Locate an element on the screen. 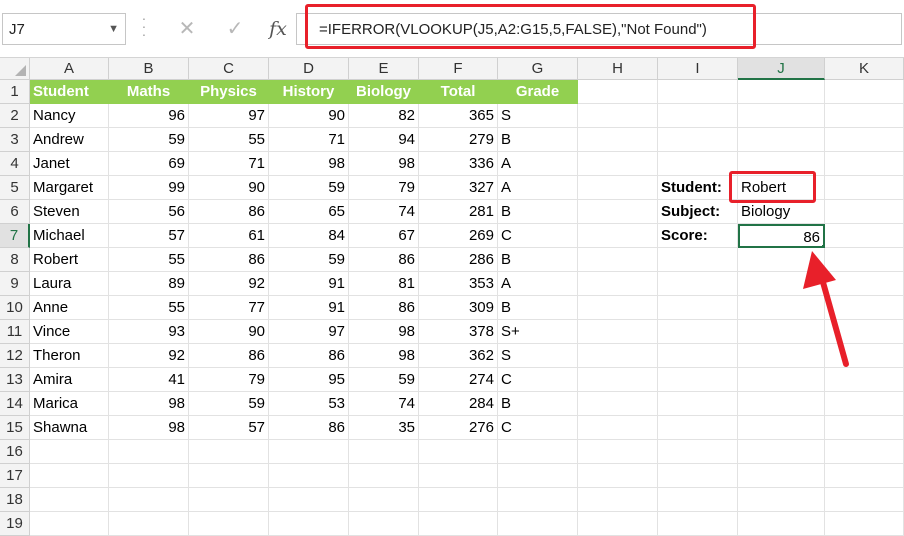 The image size is (904, 536). table-header-cell: Total is located at coordinates (458, 92).